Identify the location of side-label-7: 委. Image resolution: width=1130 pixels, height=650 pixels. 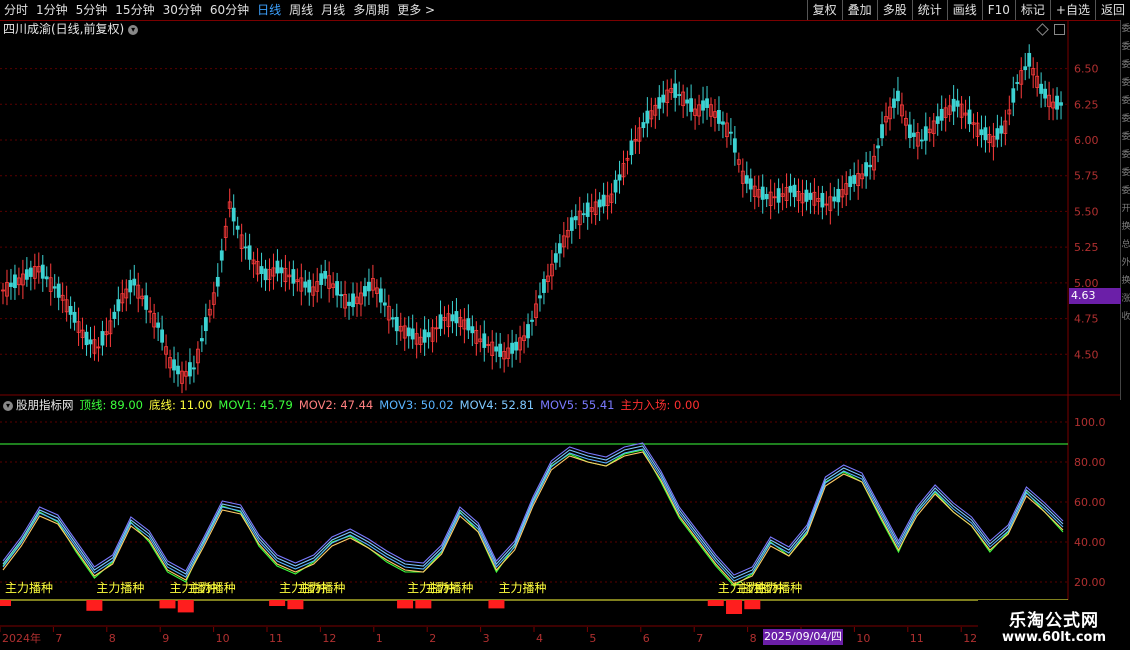
(1125, 155).